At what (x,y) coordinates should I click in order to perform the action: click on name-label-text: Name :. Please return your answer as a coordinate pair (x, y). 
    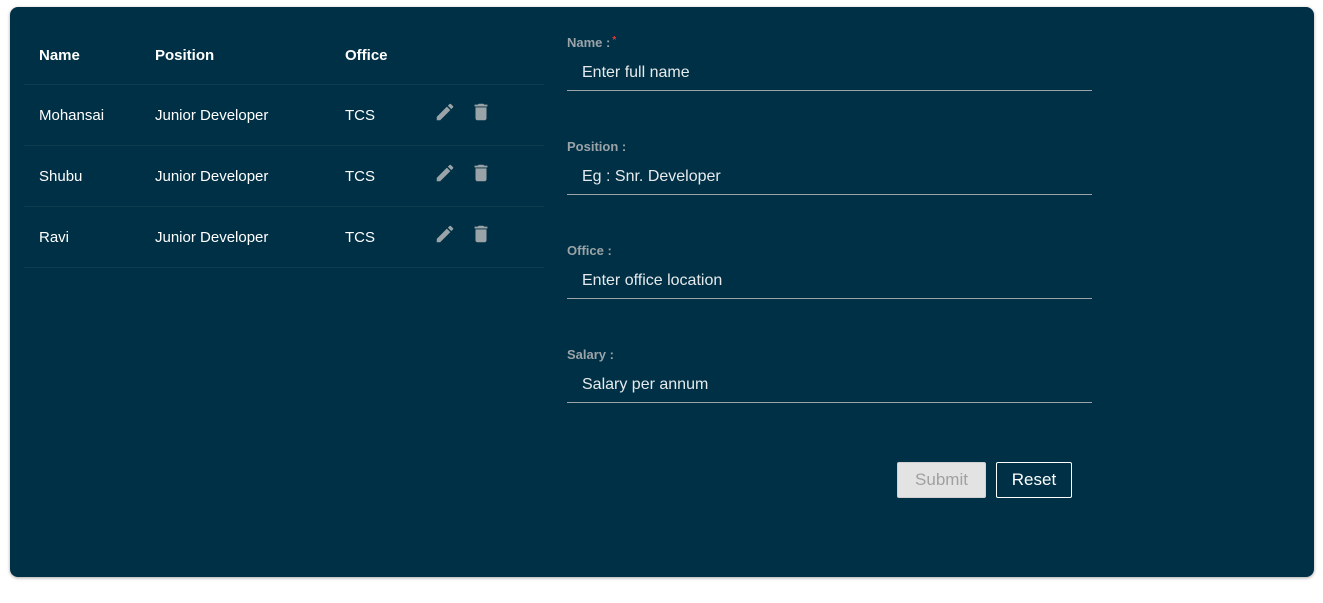
    Looking at the image, I should click on (589, 42).